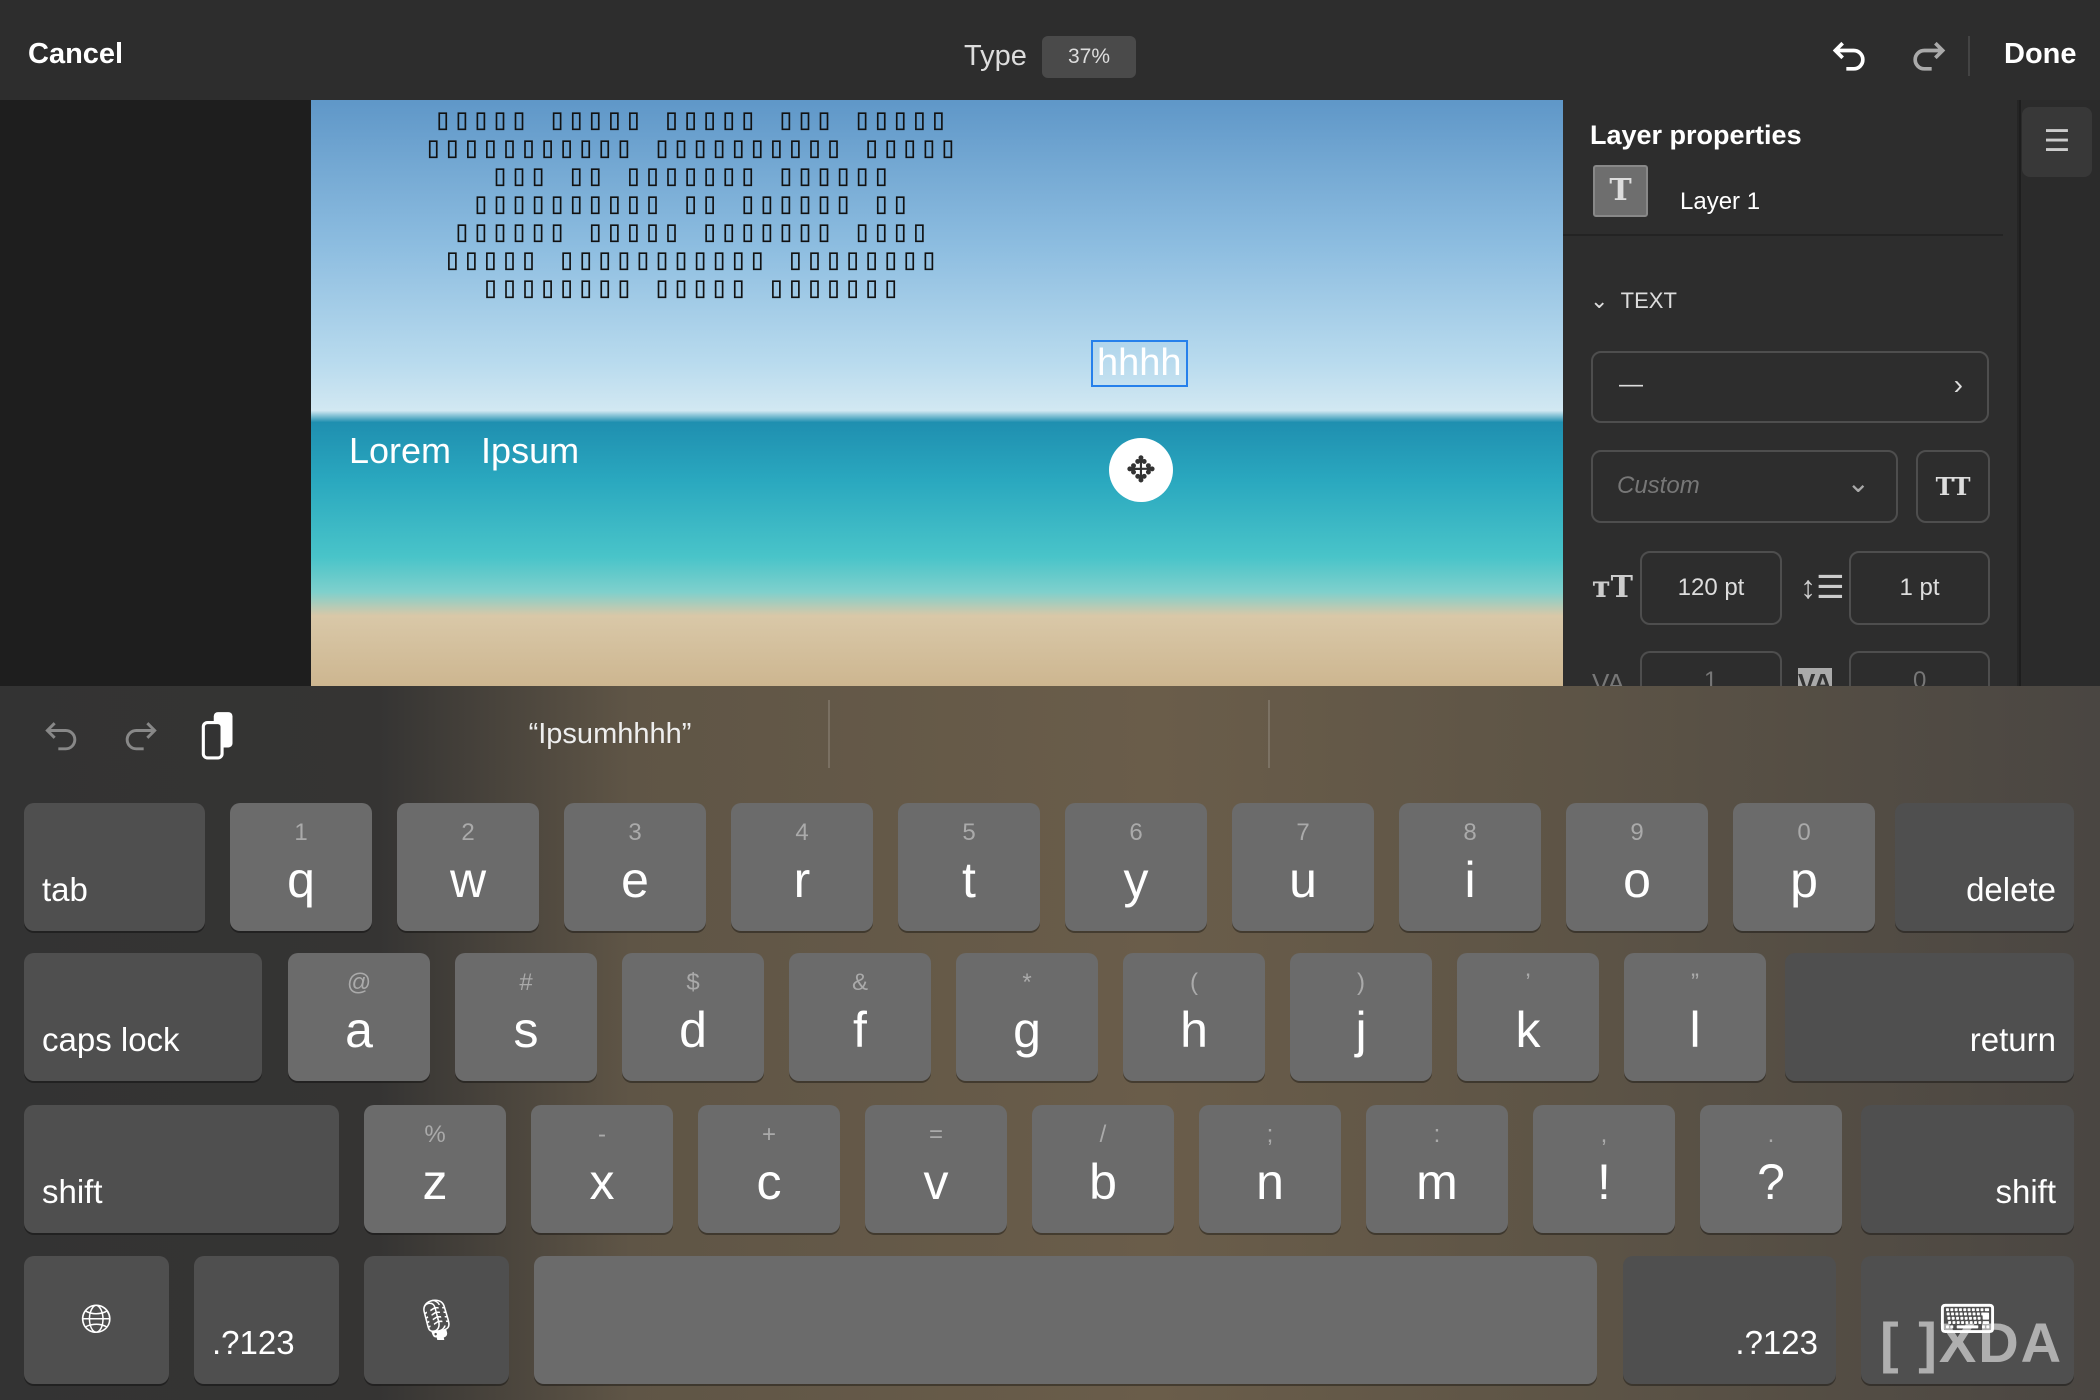 The width and height of the screenshot is (2100, 1400). What do you see at coordinates (802, 867) in the screenshot?
I see `key-r: r4` at bounding box center [802, 867].